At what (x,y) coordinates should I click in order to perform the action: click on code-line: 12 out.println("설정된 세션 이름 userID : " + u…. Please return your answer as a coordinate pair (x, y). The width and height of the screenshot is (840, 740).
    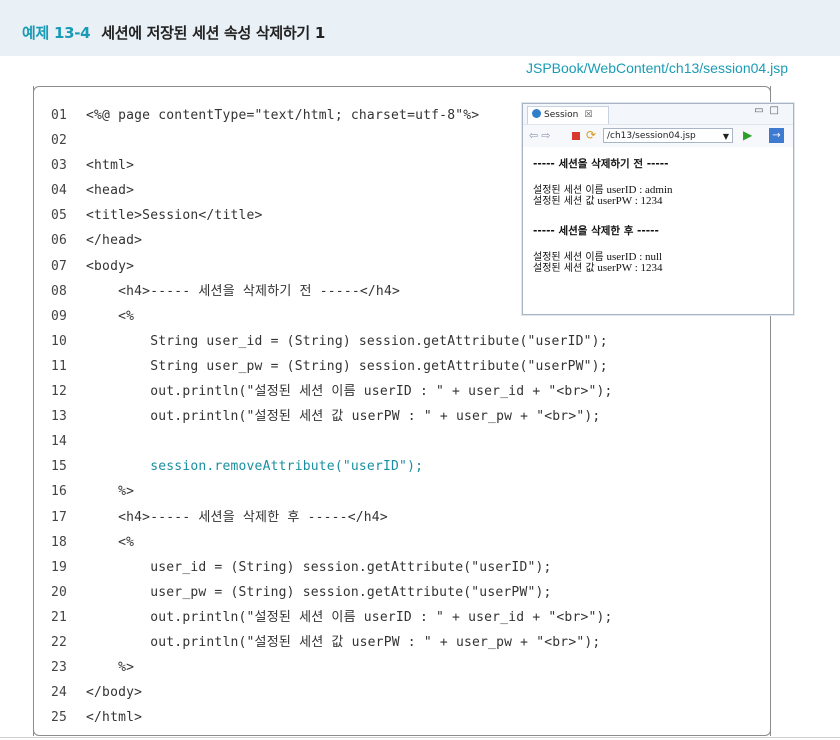
    Looking at the image, I should click on (332, 391).